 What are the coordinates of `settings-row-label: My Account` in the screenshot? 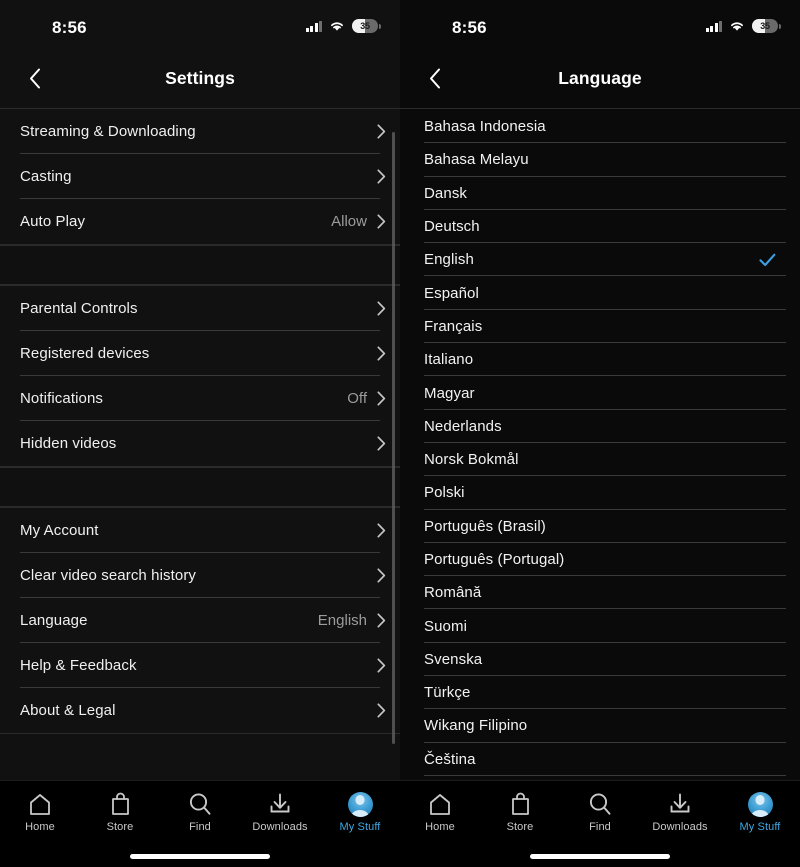 It's located at (59, 530).